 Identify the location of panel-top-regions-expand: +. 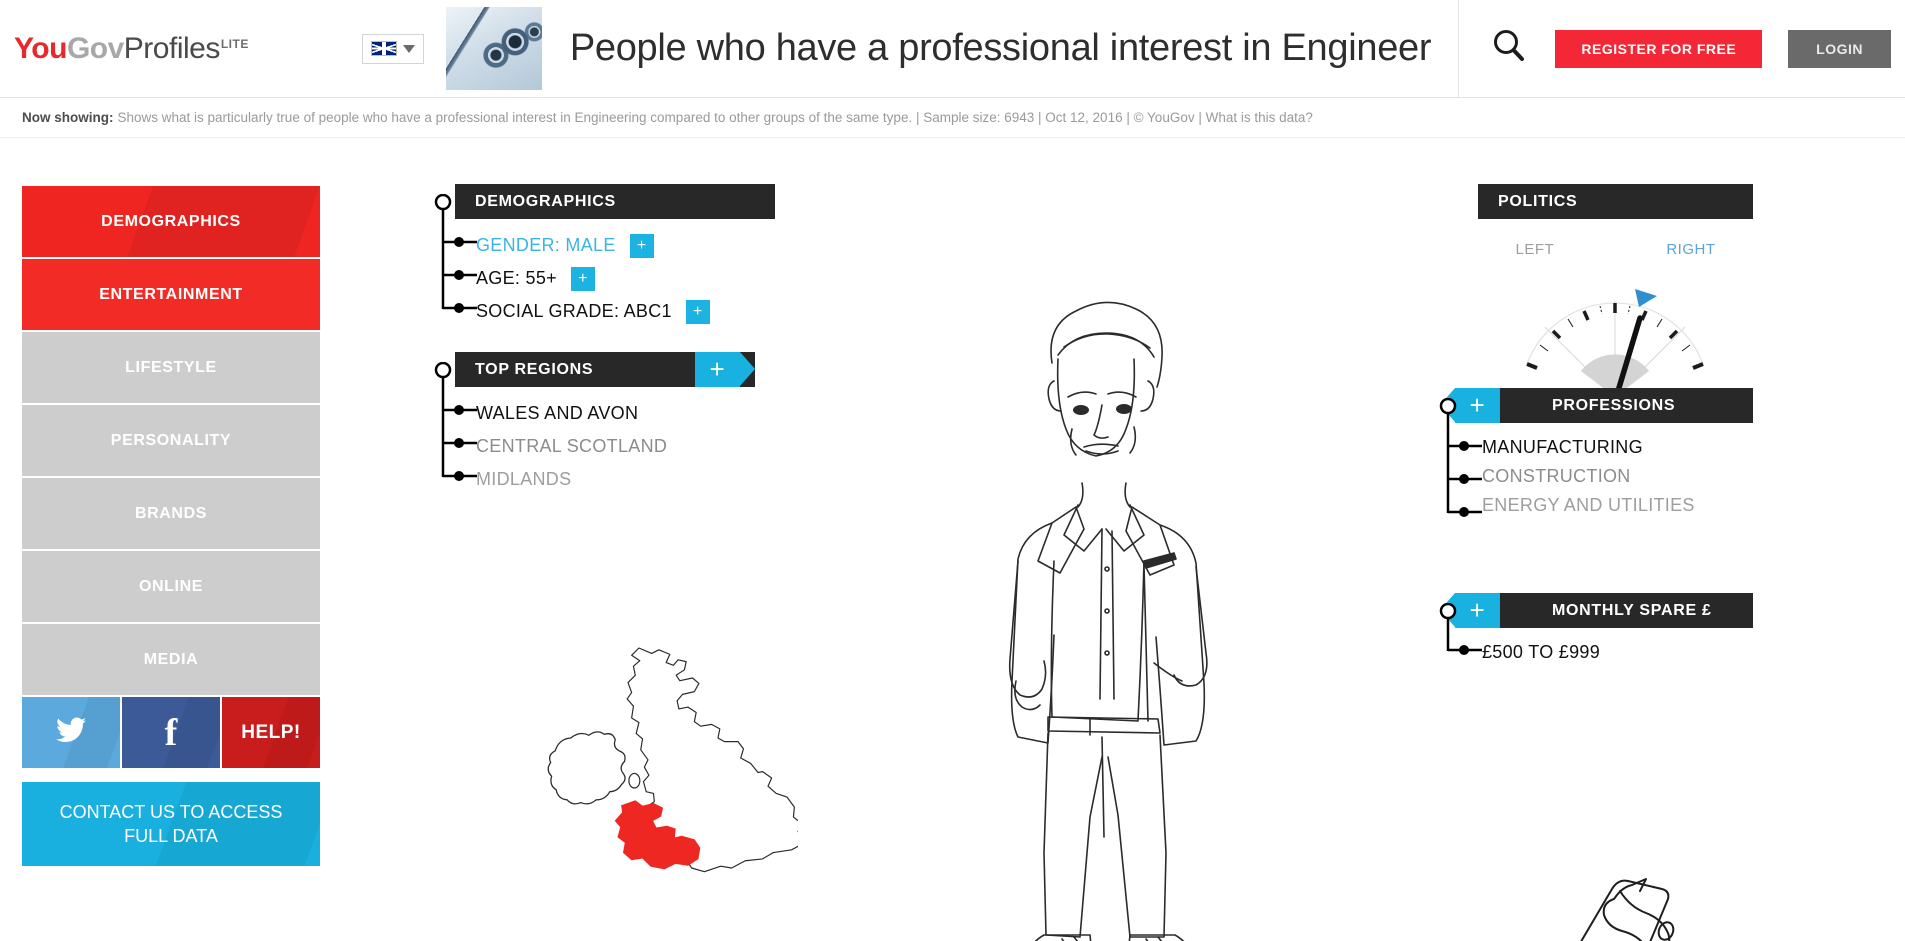
(725, 369).